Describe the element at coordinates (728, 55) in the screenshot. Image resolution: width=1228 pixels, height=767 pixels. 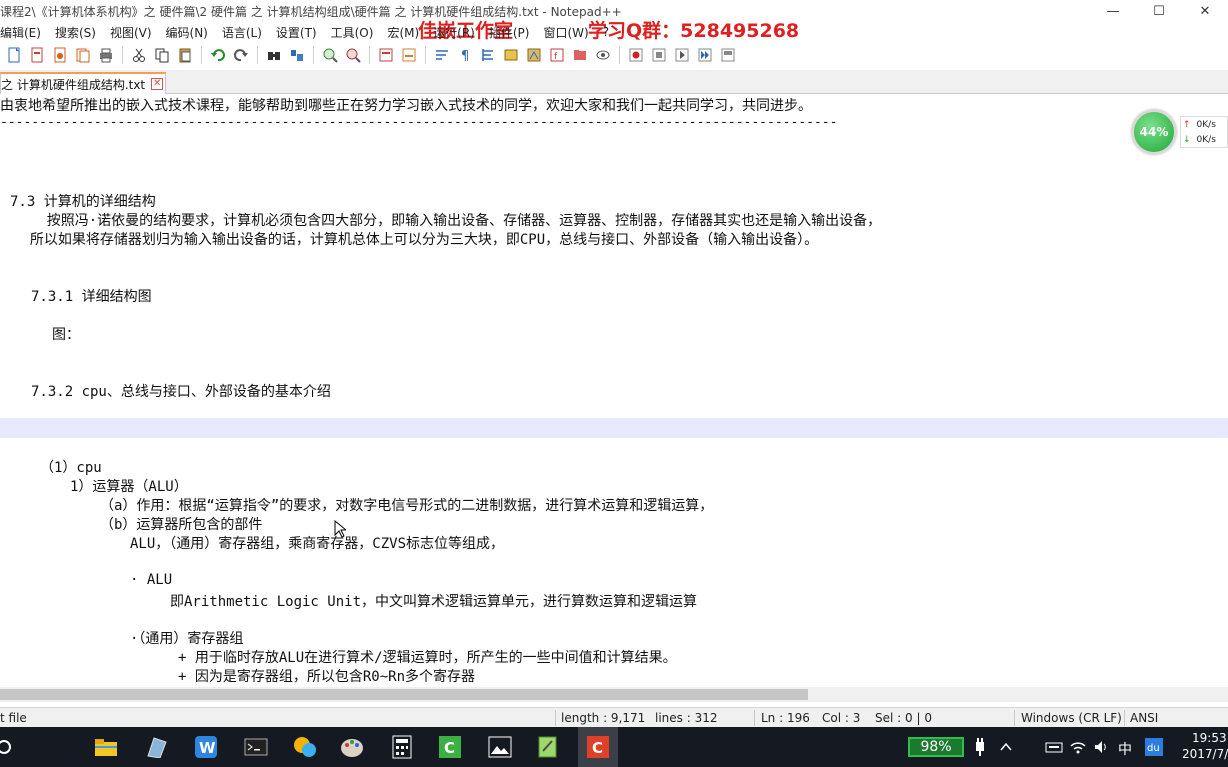
I see `save-macro-icon` at that location.